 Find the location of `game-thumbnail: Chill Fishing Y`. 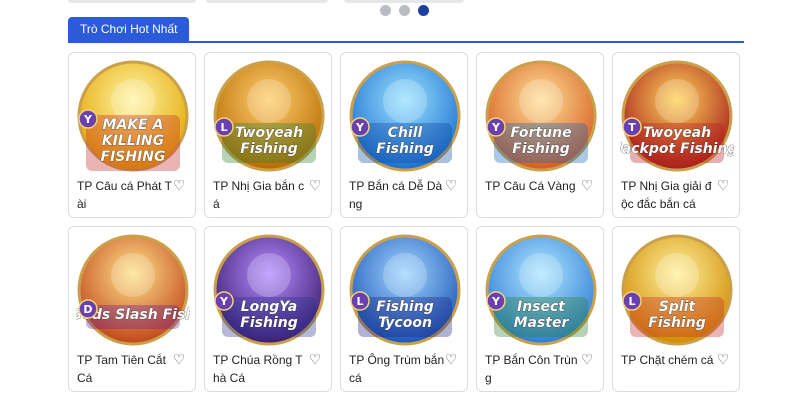

game-thumbnail: Chill Fishing Y is located at coordinates (405, 116).